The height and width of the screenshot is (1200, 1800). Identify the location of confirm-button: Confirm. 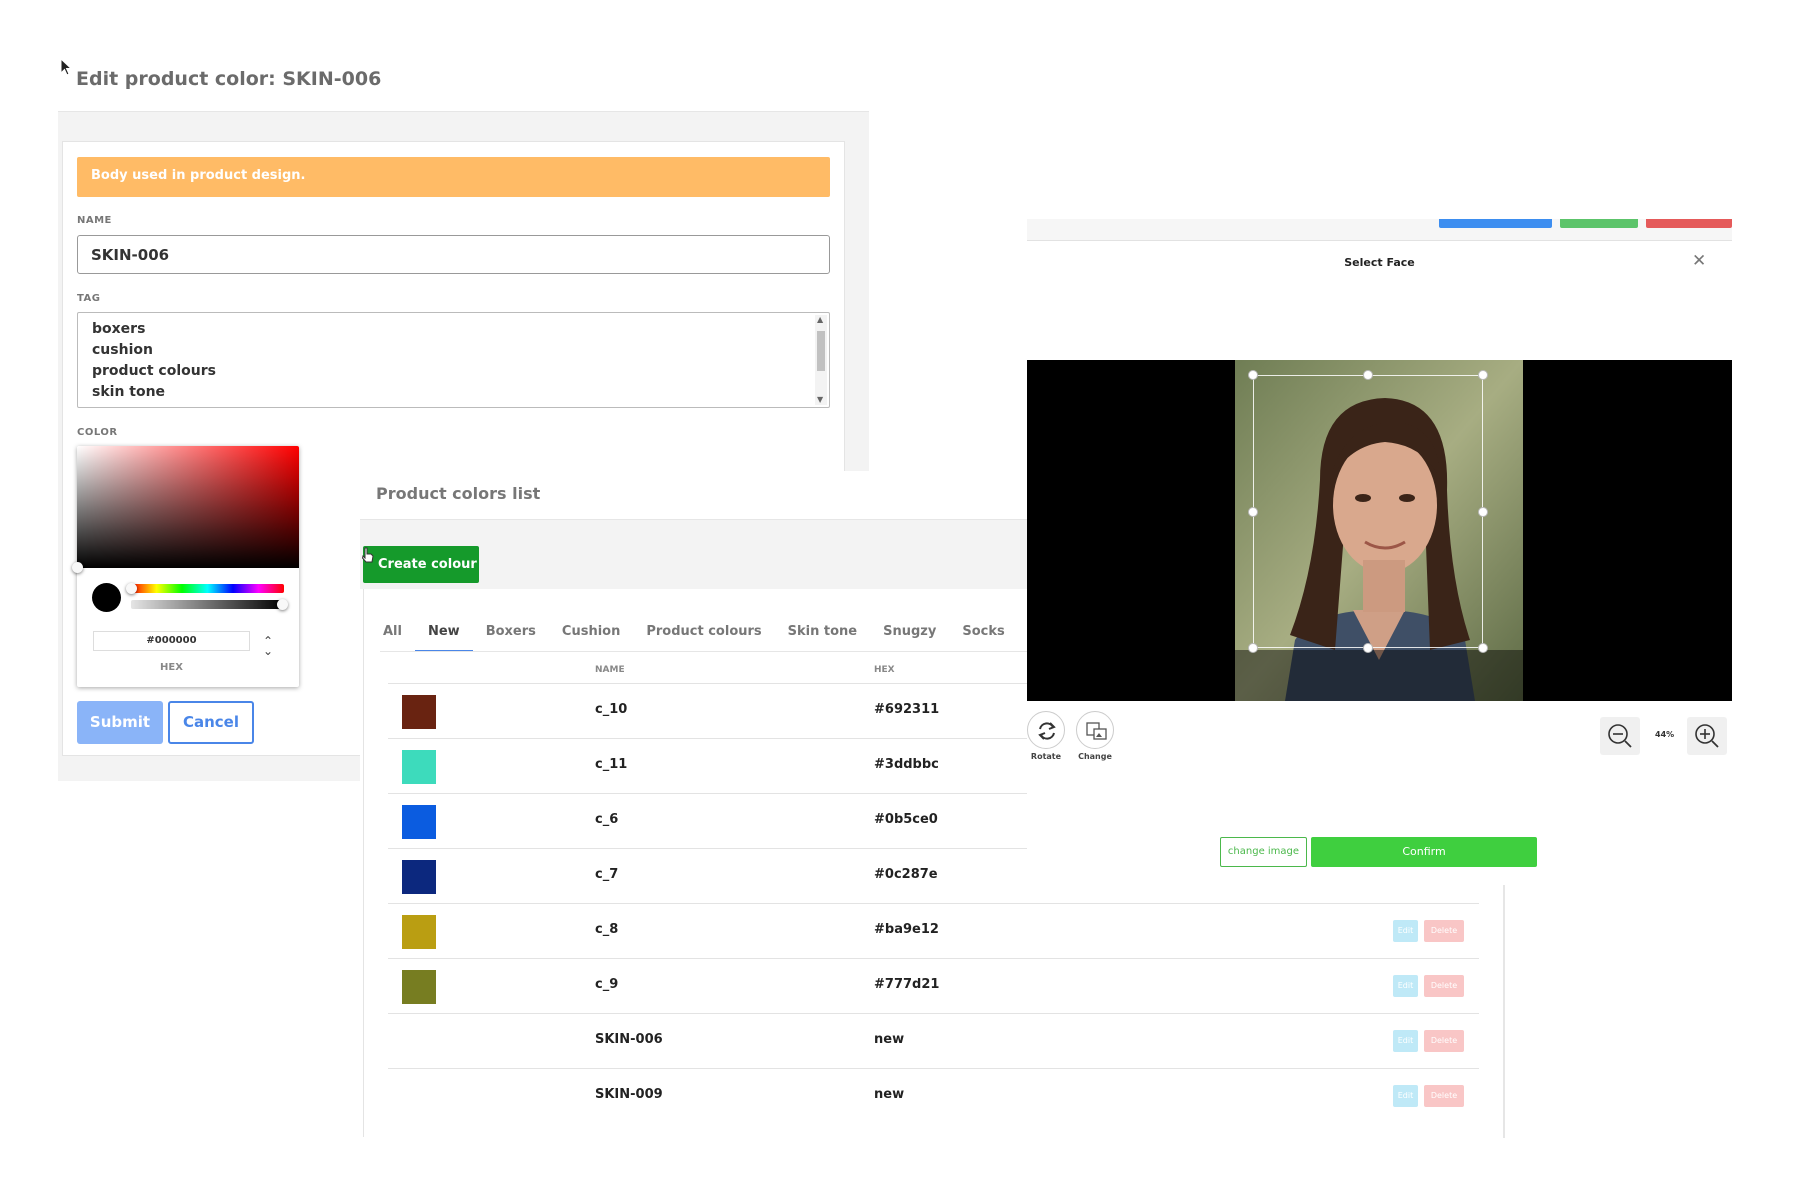
(1424, 852).